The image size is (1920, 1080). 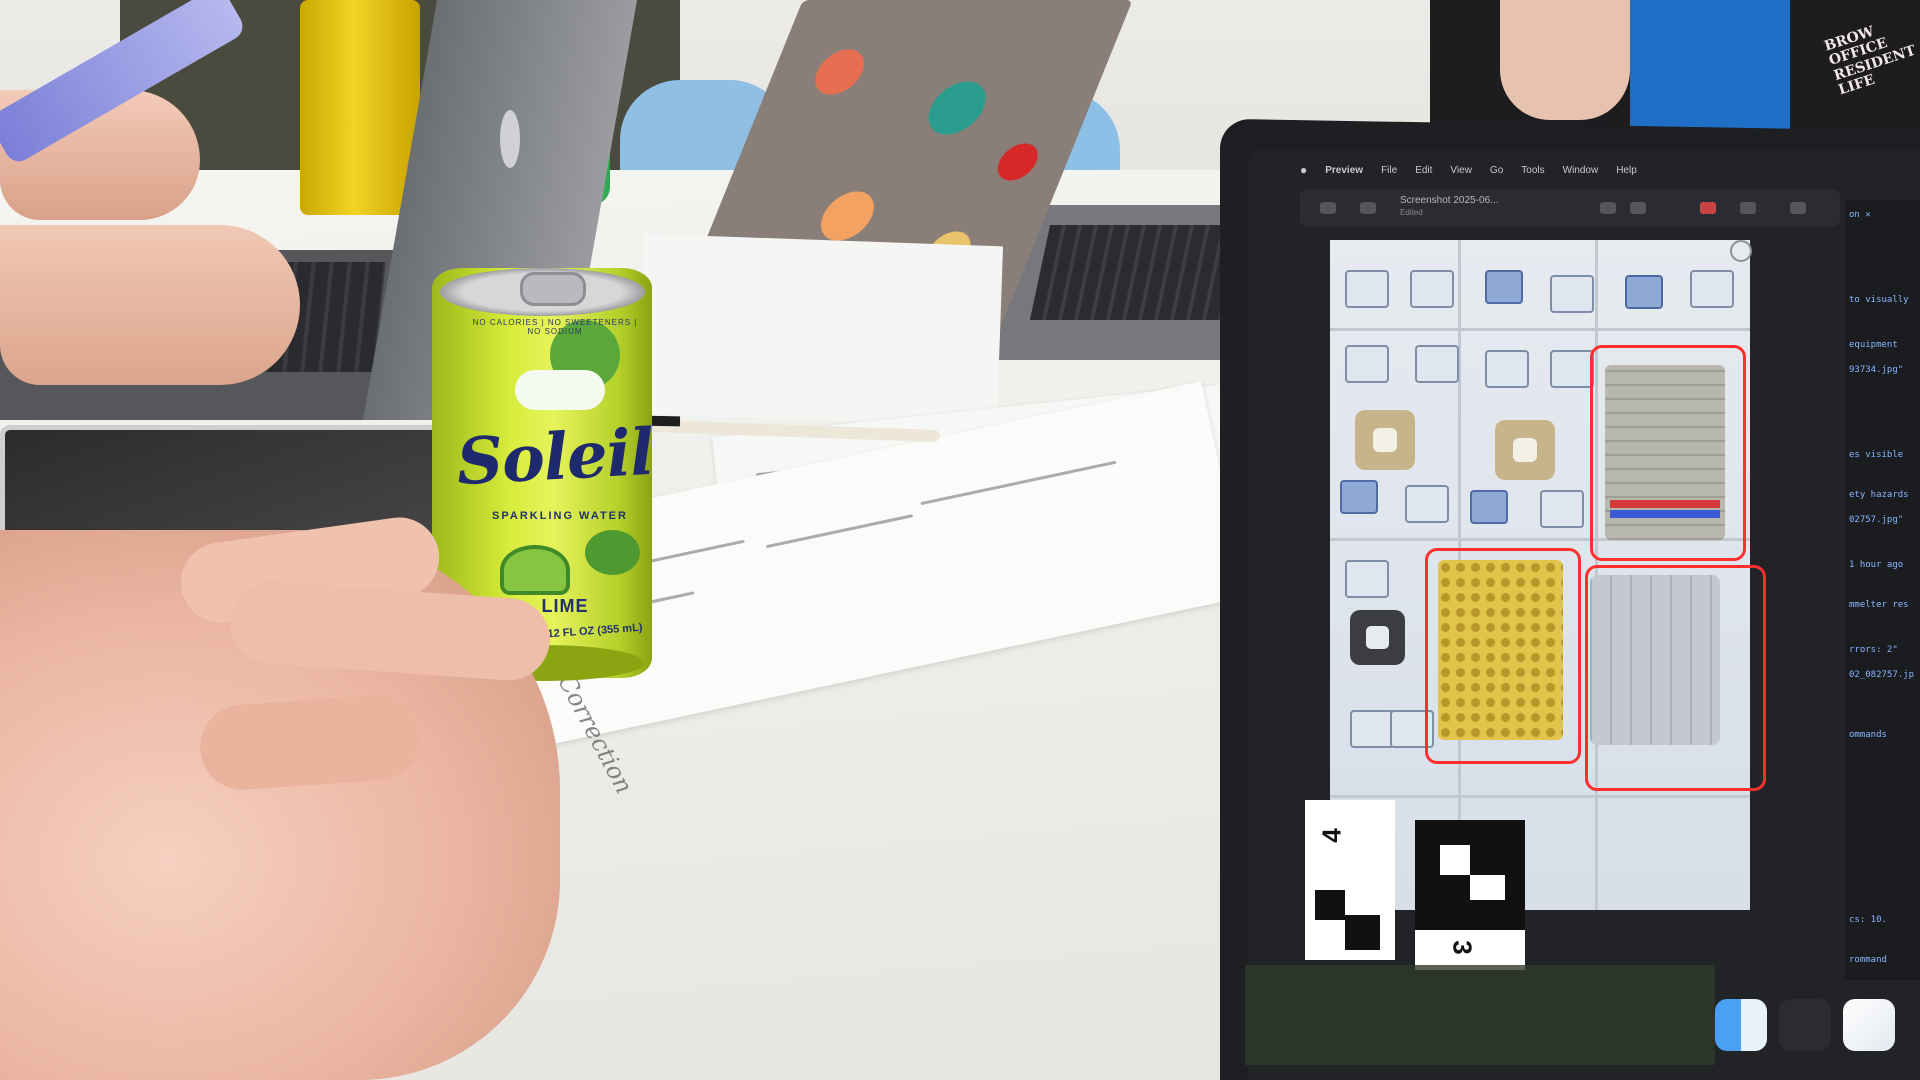 What do you see at coordinates (1708, 208) in the screenshot?
I see `color-icon` at bounding box center [1708, 208].